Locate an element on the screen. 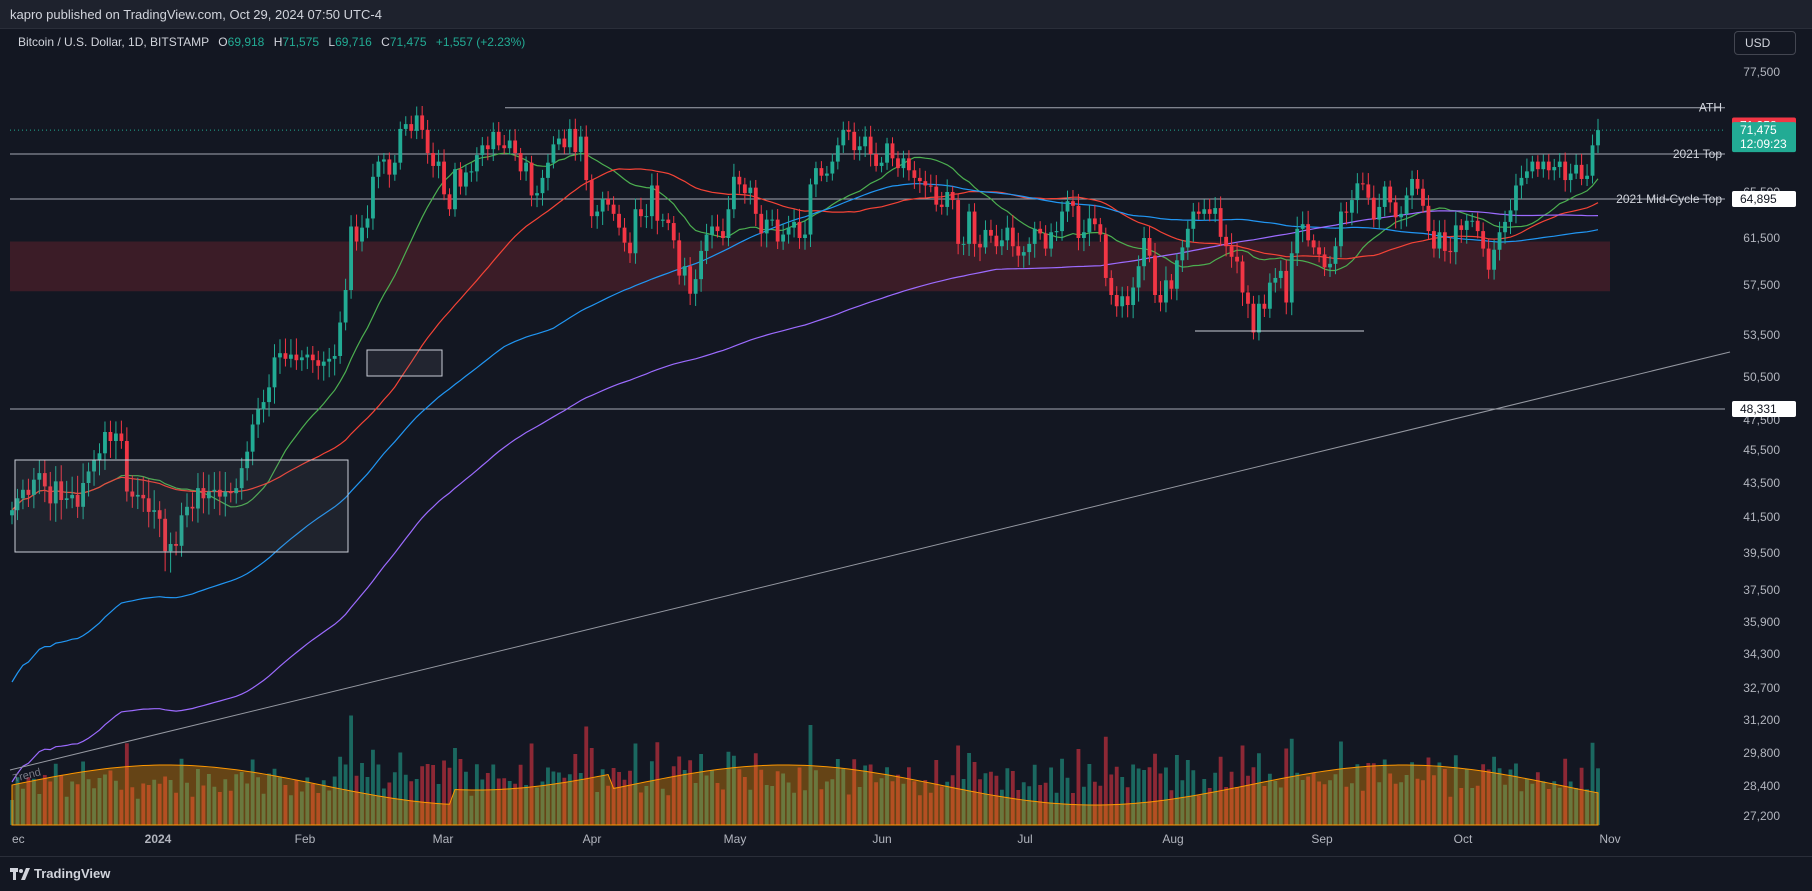 Image resolution: width=1812 pixels, height=891 pixels. range-box-feb is located at coordinates (404, 363).